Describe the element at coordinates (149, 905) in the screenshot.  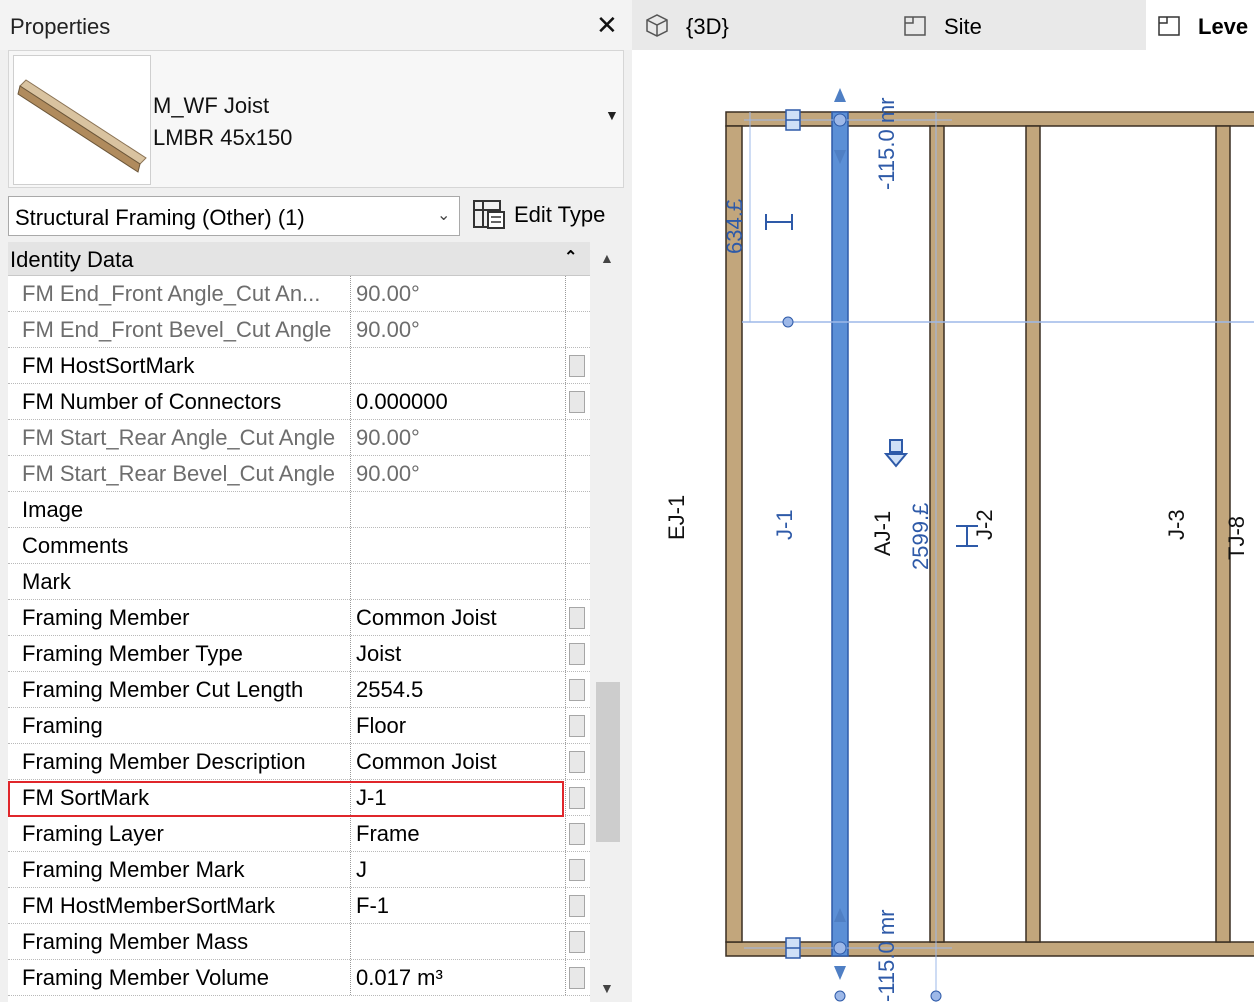
I see `property-name: FM HostMemberSortMark` at that location.